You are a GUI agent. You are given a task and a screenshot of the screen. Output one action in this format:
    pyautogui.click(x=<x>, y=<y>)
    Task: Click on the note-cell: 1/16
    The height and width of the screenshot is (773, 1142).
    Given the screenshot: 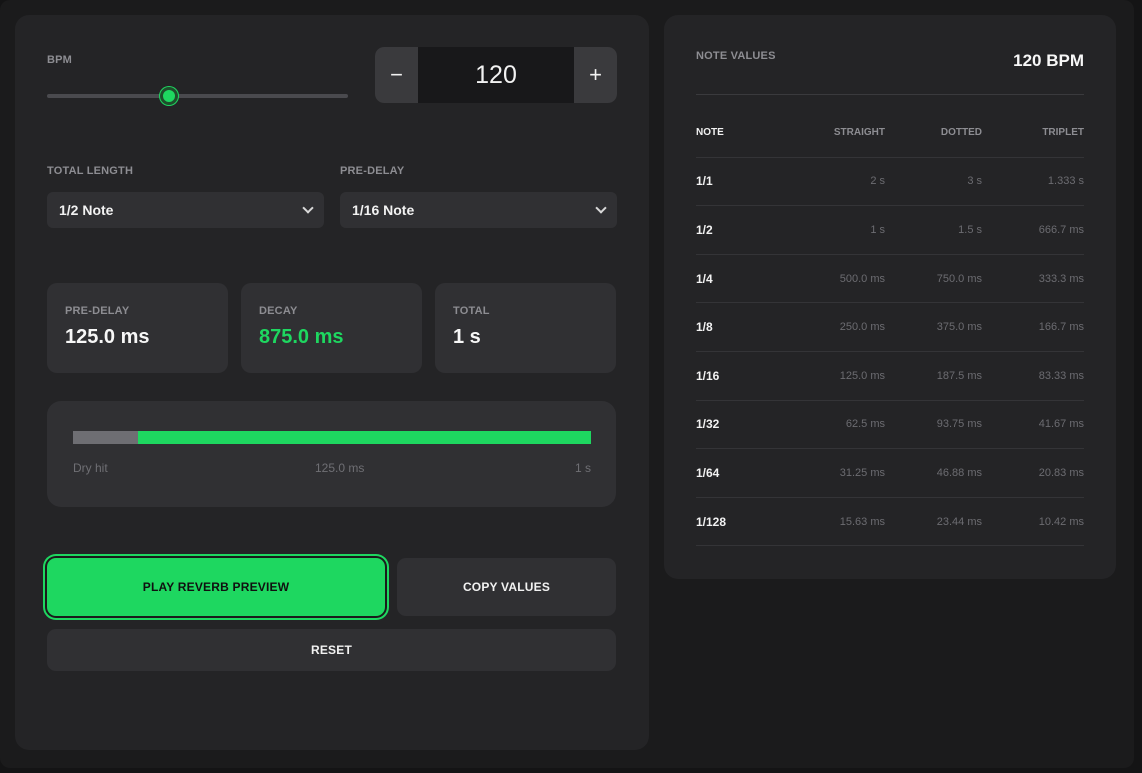 What is the action you would take?
    pyautogui.click(x=708, y=375)
    